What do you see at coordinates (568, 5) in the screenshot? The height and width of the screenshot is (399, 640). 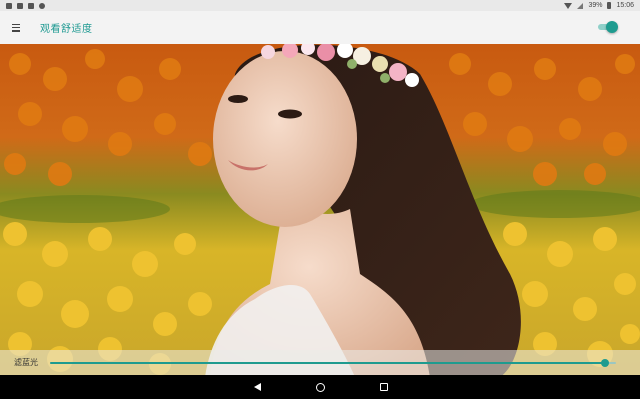 I see `wifi-icon` at bounding box center [568, 5].